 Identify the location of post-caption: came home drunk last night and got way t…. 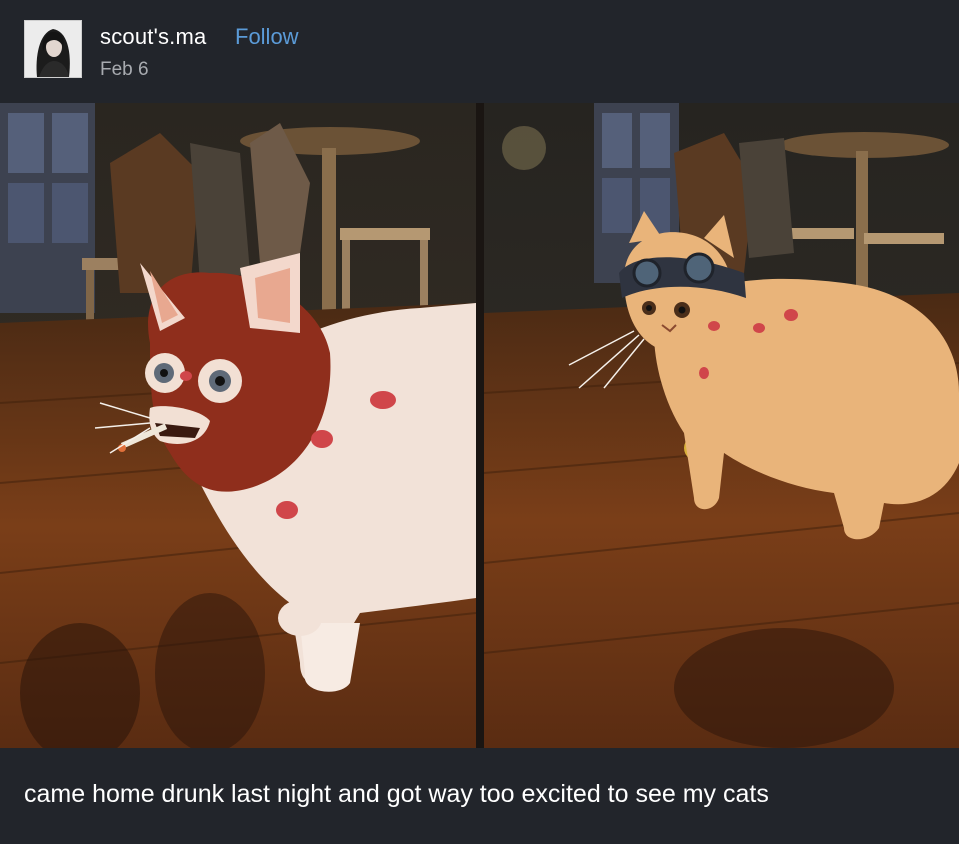
(396, 794).